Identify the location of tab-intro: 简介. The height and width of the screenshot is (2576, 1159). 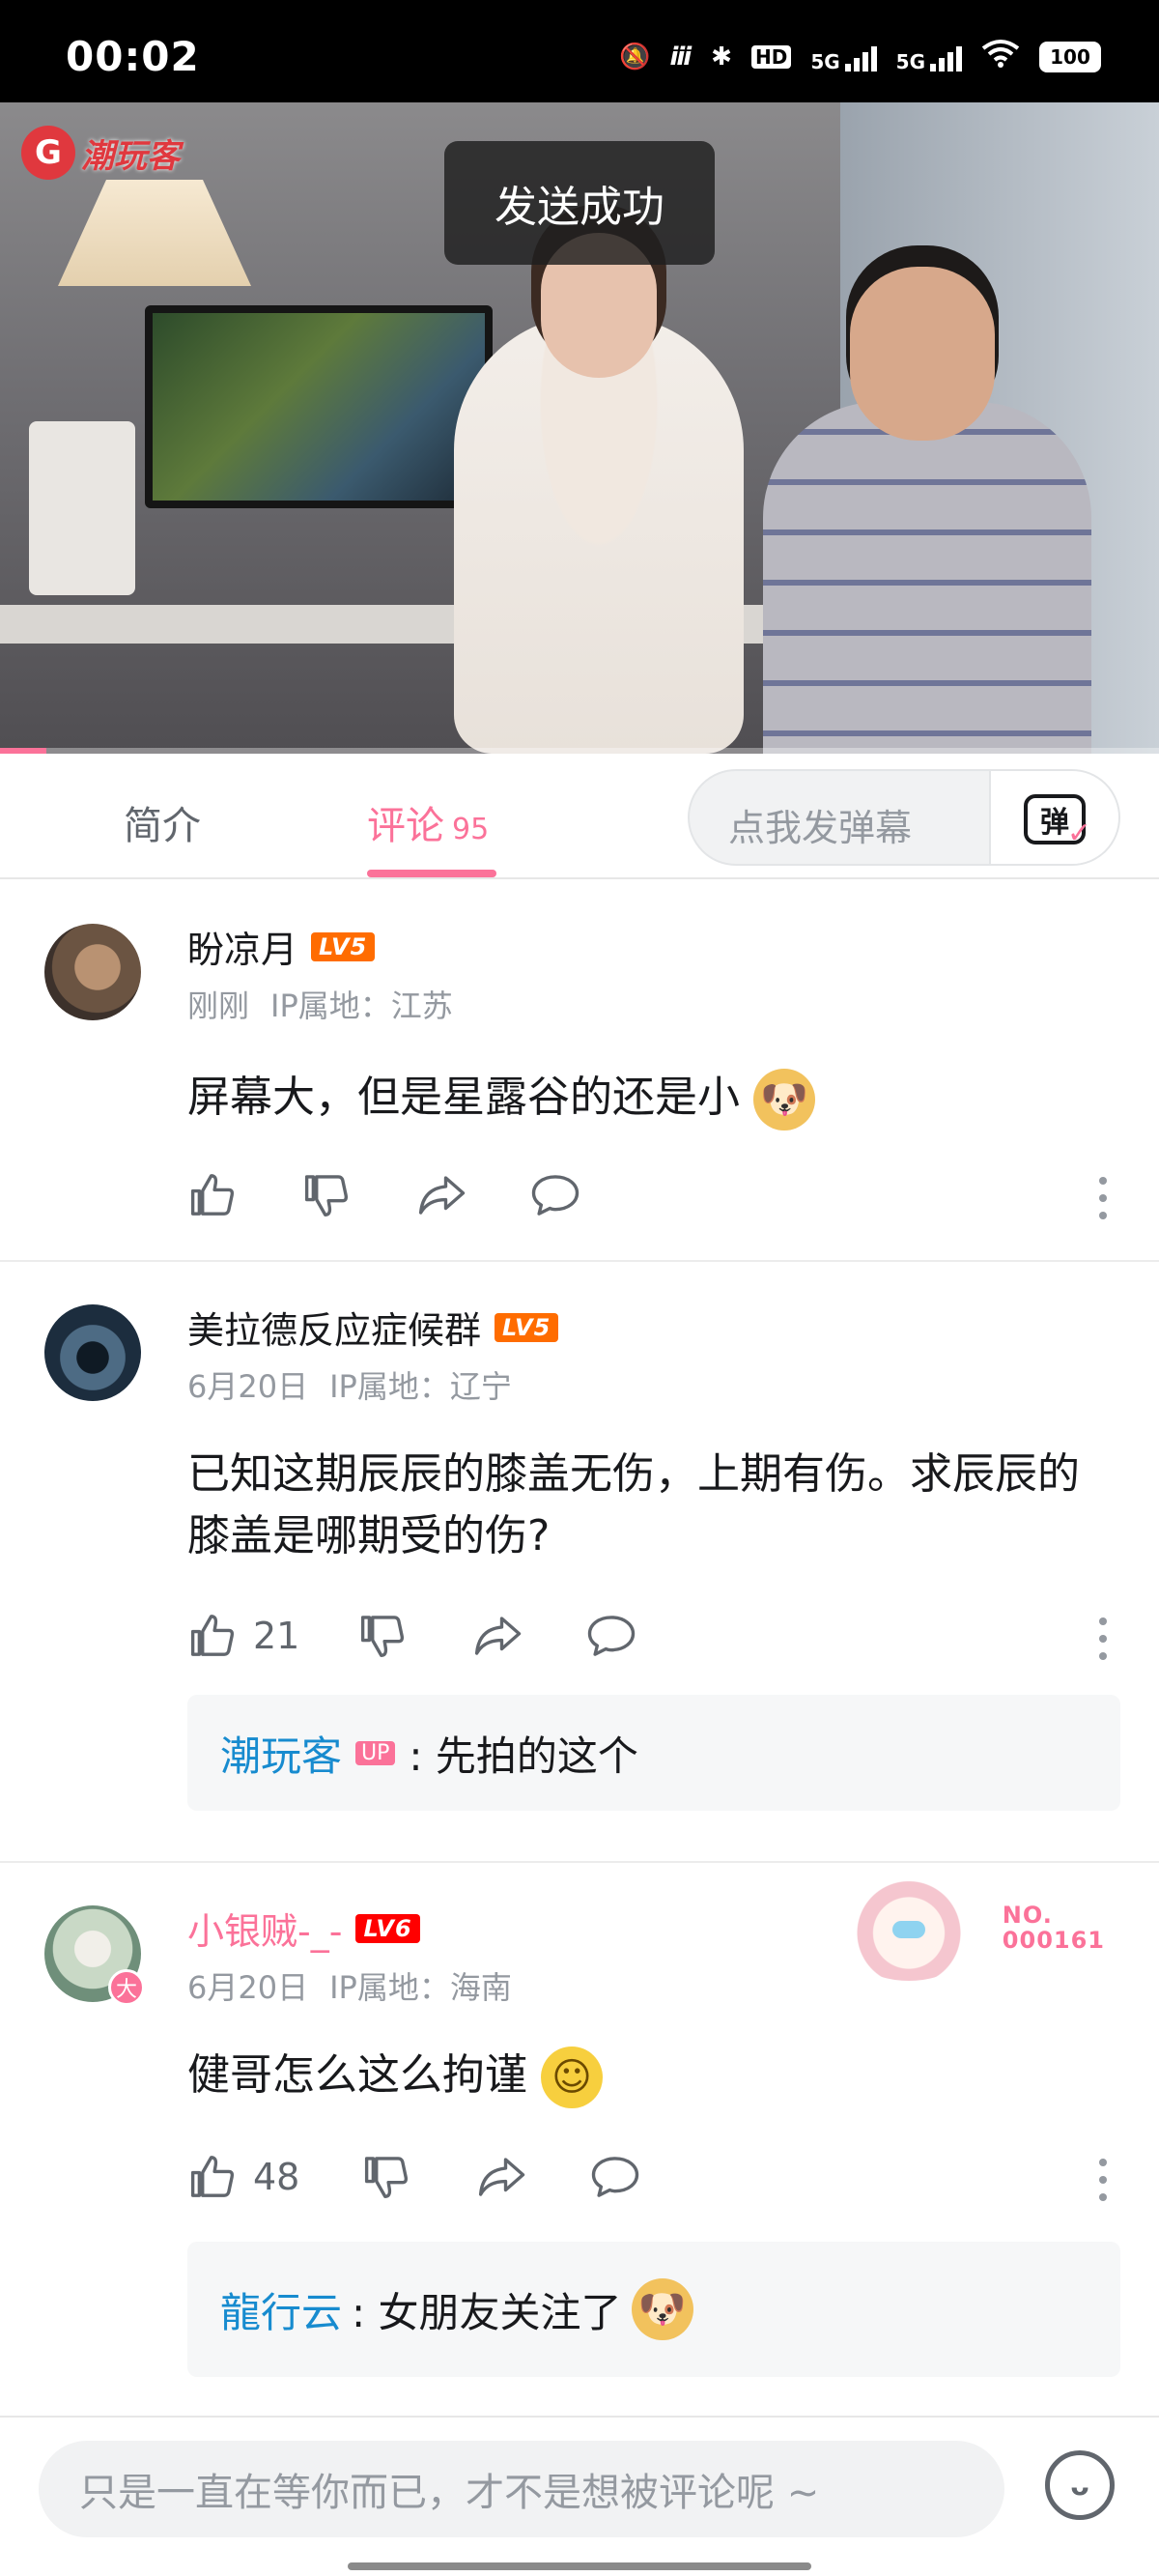
(163, 822).